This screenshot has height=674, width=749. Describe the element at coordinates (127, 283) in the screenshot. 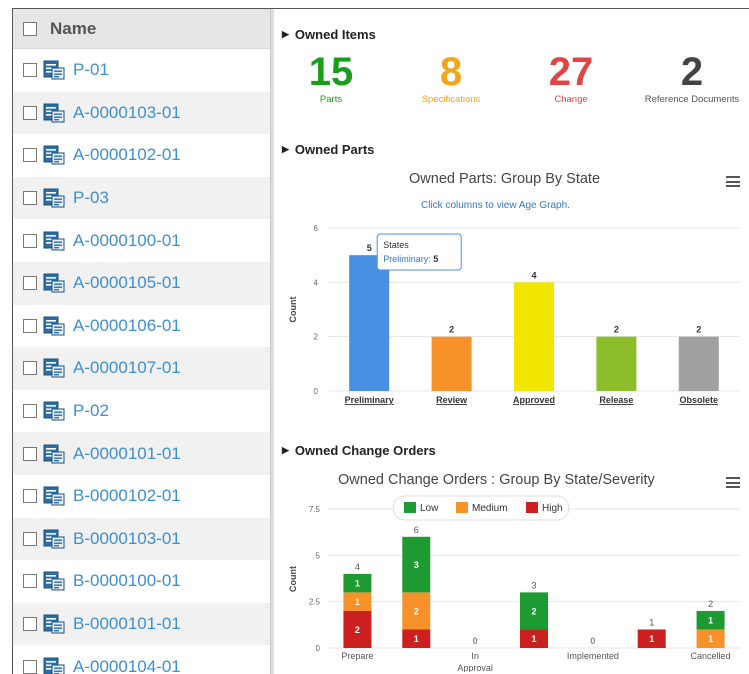

I see `item-link: A-0000105-01` at that location.